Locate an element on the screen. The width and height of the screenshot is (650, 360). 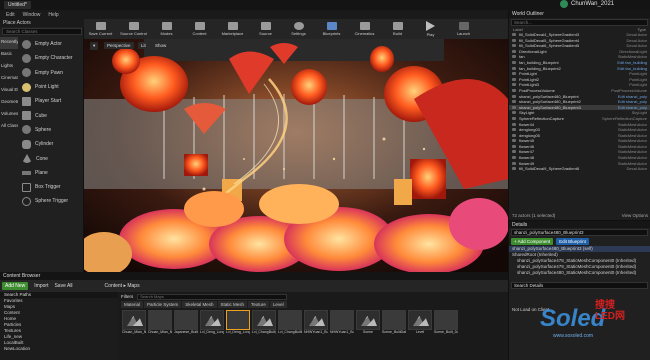
category-recently-placed: Recently Placed is located at coordinates (9, 43).